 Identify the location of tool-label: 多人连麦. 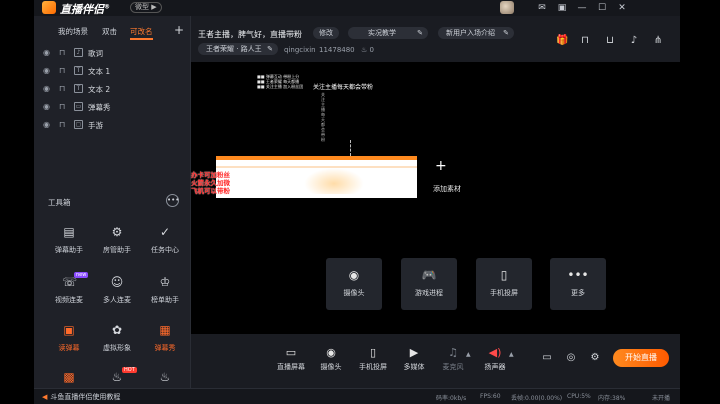
(117, 300).